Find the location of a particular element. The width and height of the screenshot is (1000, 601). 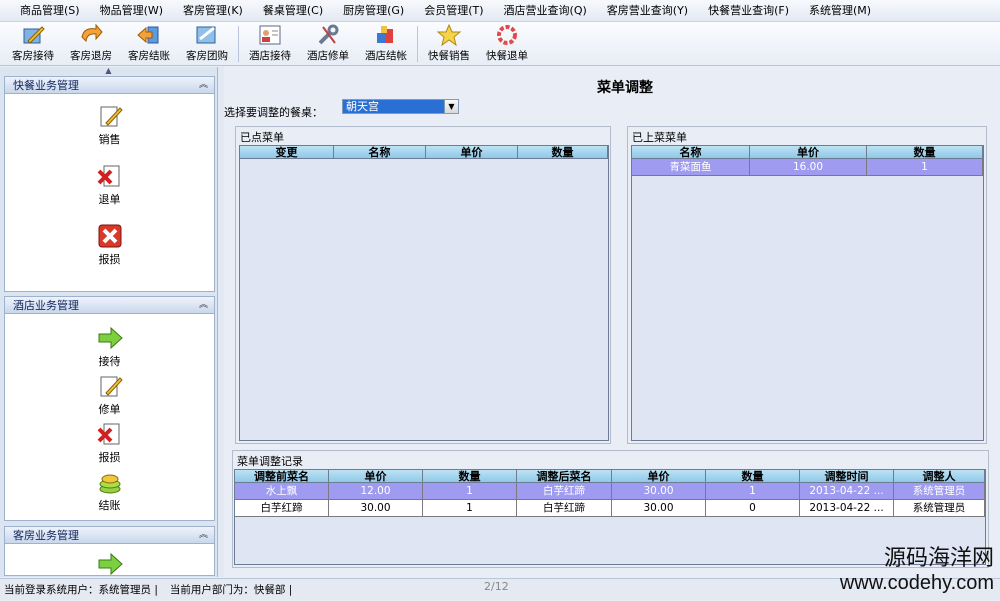

menu-tables: 餐桌管理(C) is located at coordinates (293, 11).